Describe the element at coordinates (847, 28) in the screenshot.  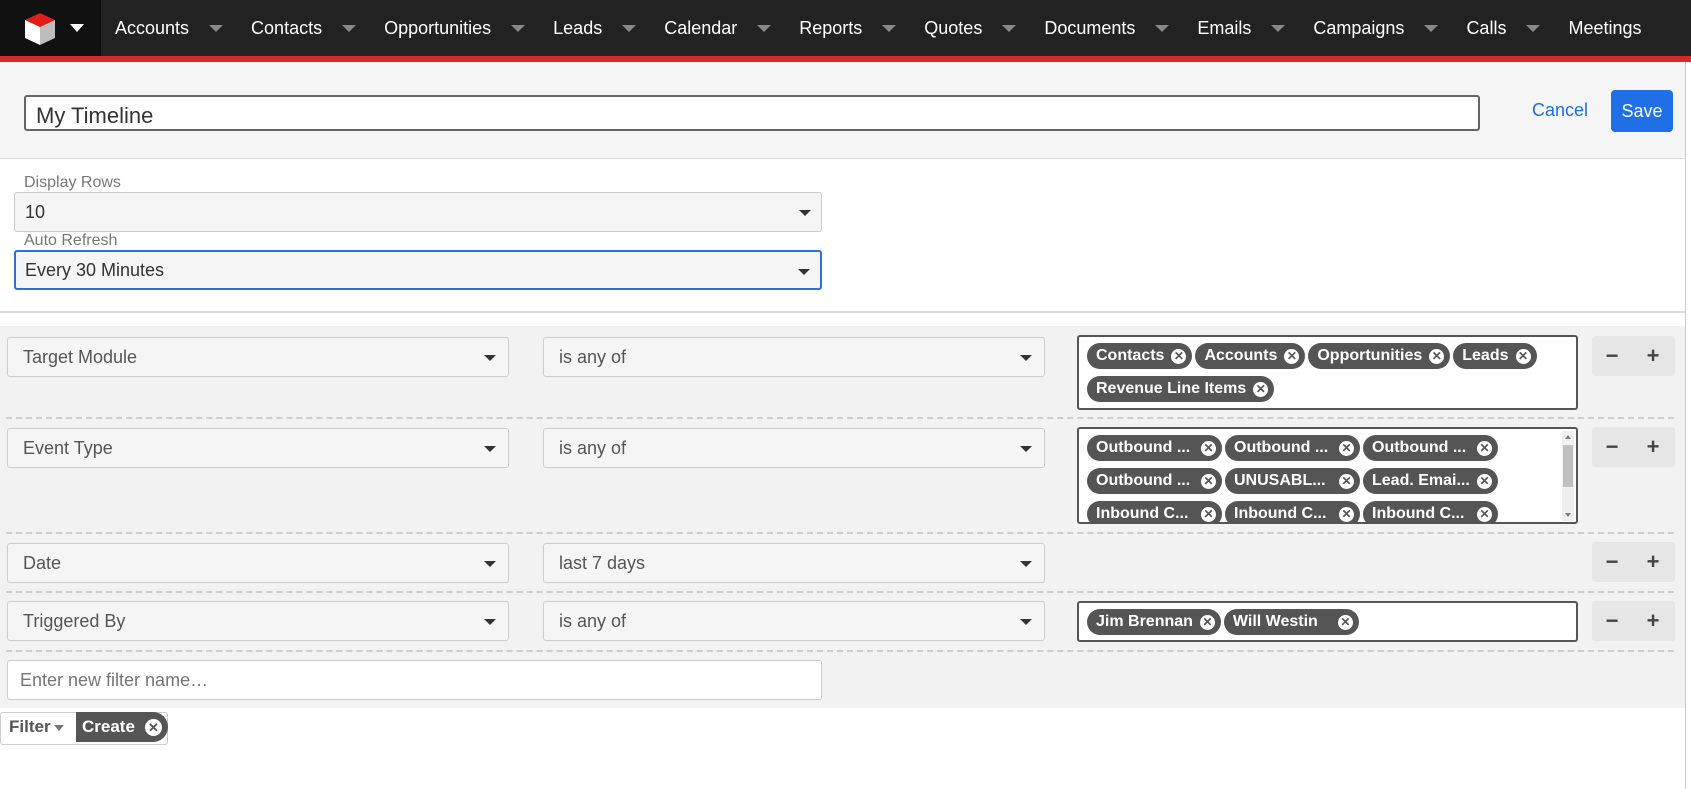
I see `nav-item-reports: Reports` at that location.